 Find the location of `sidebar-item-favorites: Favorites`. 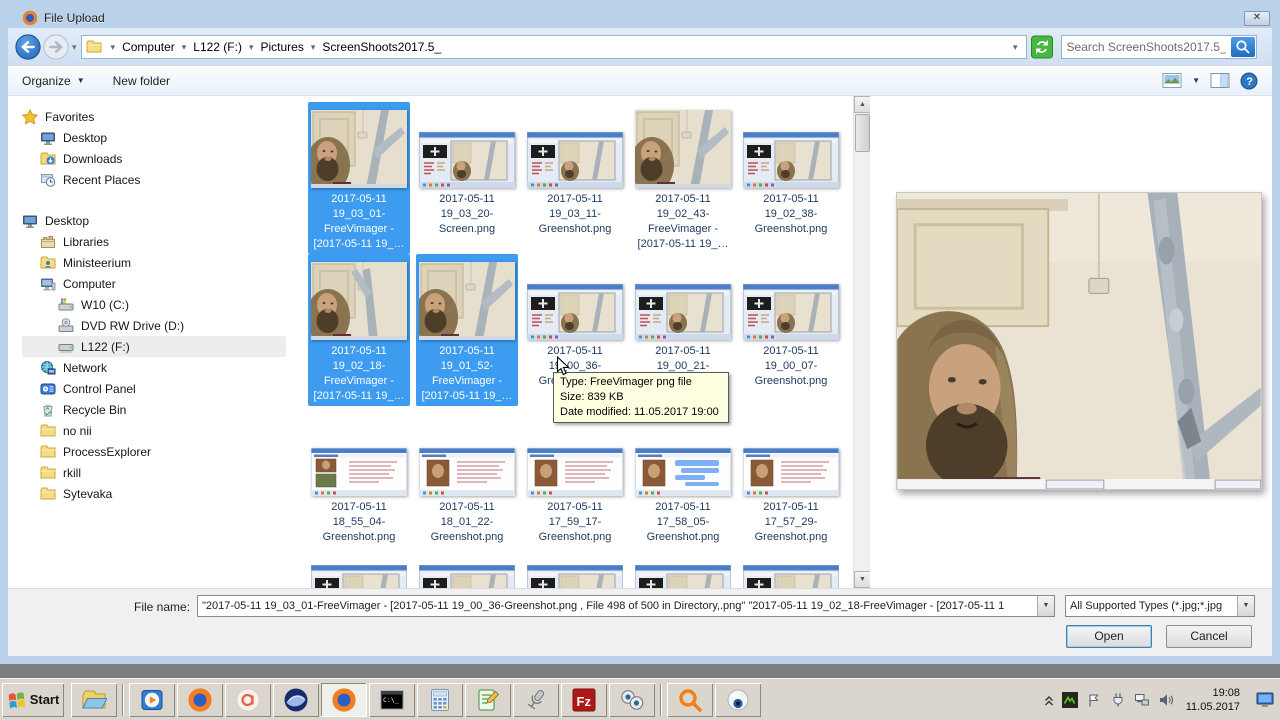

sidebar-item-favorites: Favorites is located at coordinates (160, 116).